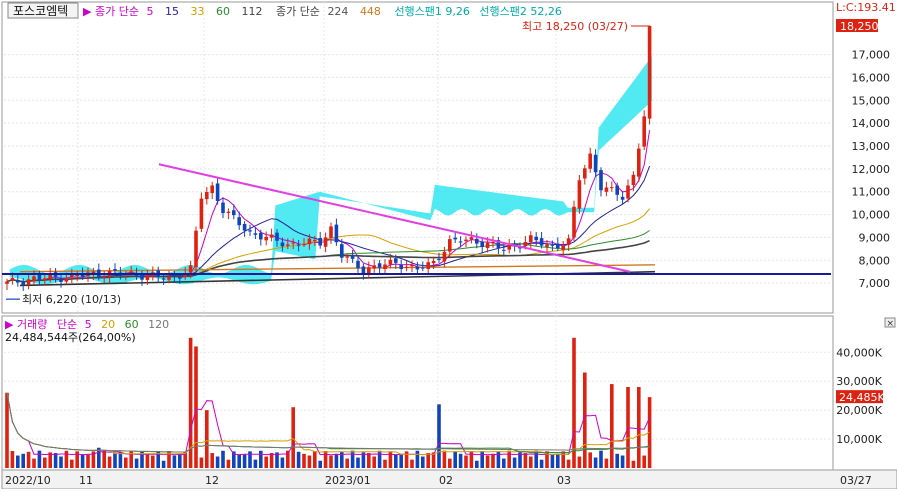 The height and width of the screenshot is (492, 897). I want to click on ma-period: 33, so click(197, 11).